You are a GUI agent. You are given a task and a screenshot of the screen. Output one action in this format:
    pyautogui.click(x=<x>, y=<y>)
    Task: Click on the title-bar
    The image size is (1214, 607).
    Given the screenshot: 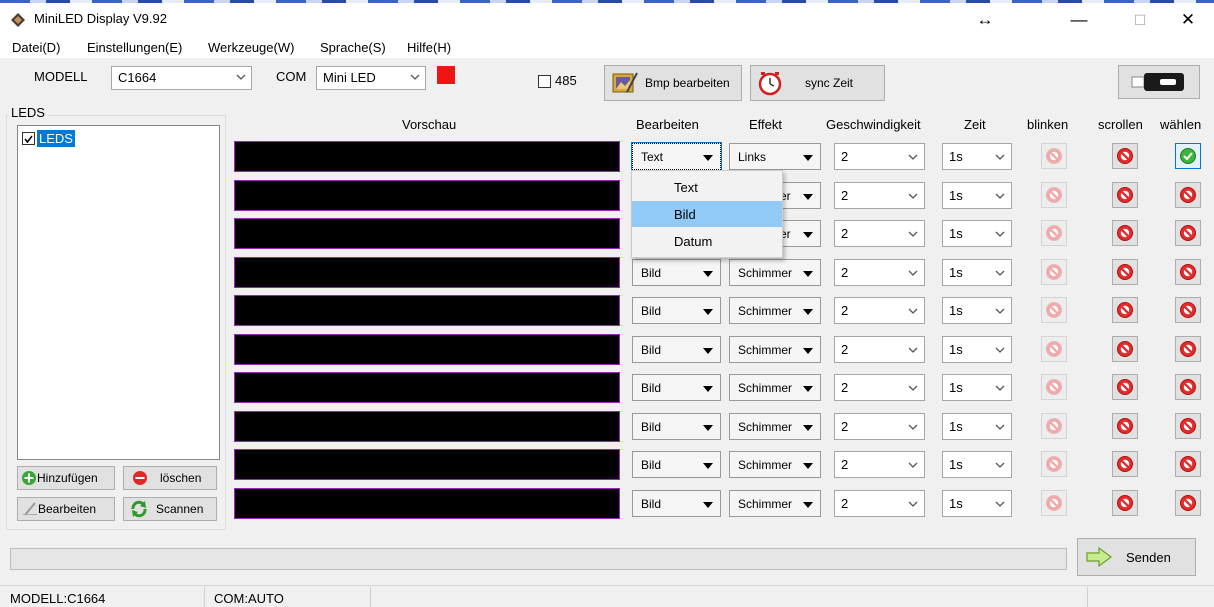 What is the action you would take?
    pyautogui.click(x=607, y=18)
    